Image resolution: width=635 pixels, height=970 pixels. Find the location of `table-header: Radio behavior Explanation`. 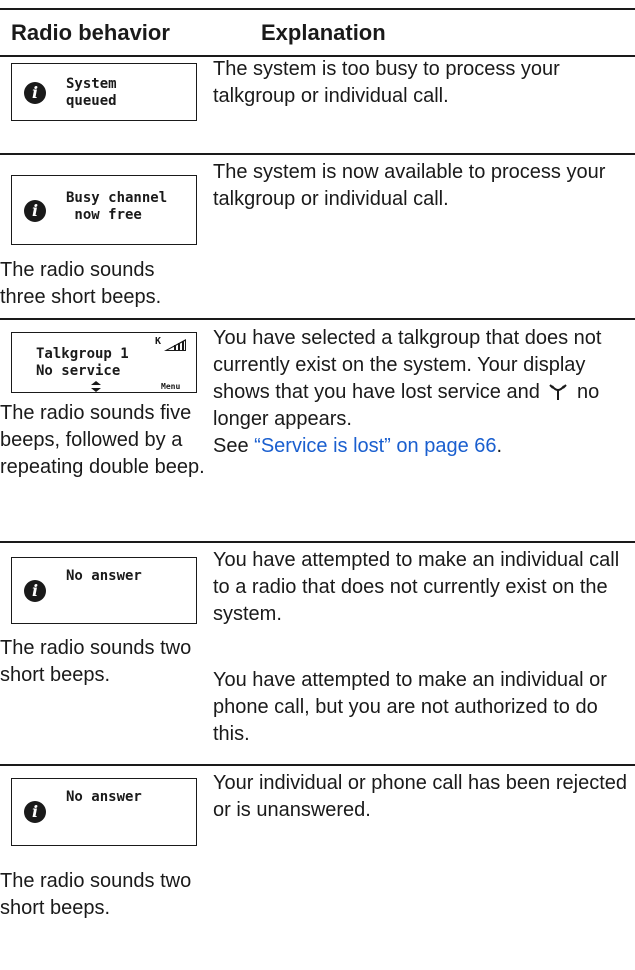

table-header: Radio behavior Explanation is located at coordinates (317, 33).